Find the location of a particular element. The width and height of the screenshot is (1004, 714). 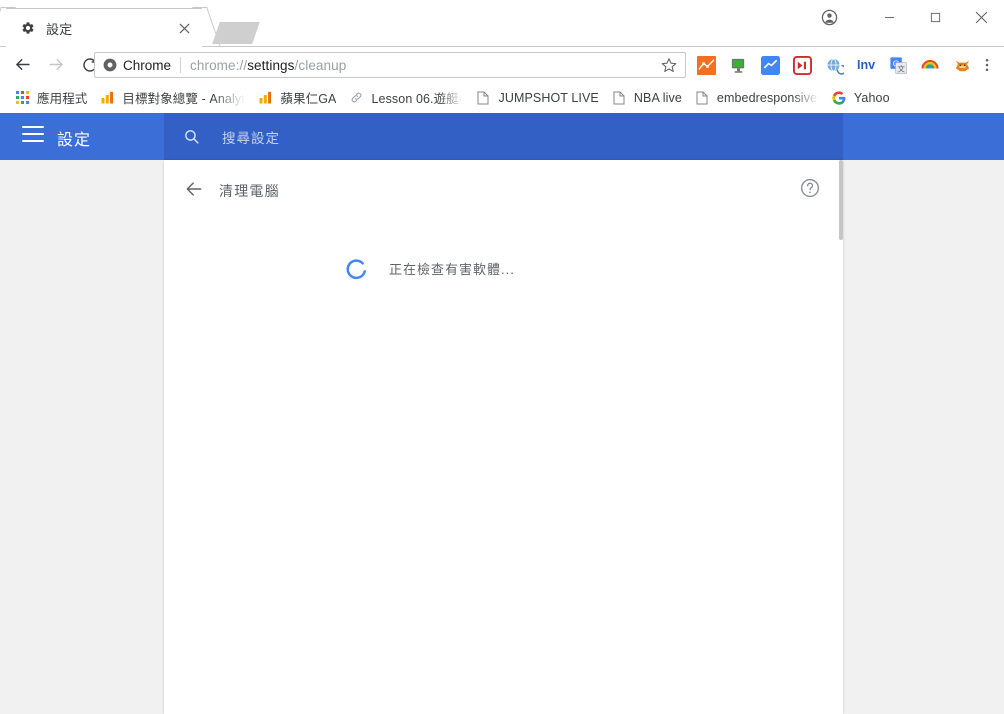

bookmark-label: Lesson 06.遊艇小補充 is located at coordinates (417, 99).